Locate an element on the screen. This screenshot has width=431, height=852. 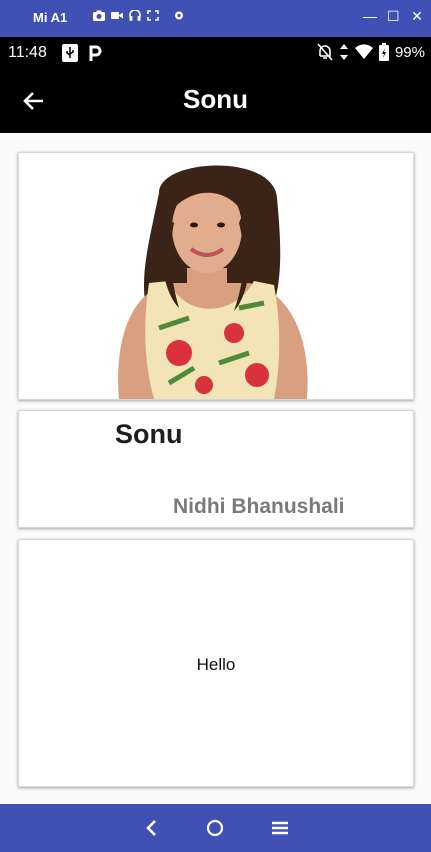
camera-icon is located at coordinates (99, 15).